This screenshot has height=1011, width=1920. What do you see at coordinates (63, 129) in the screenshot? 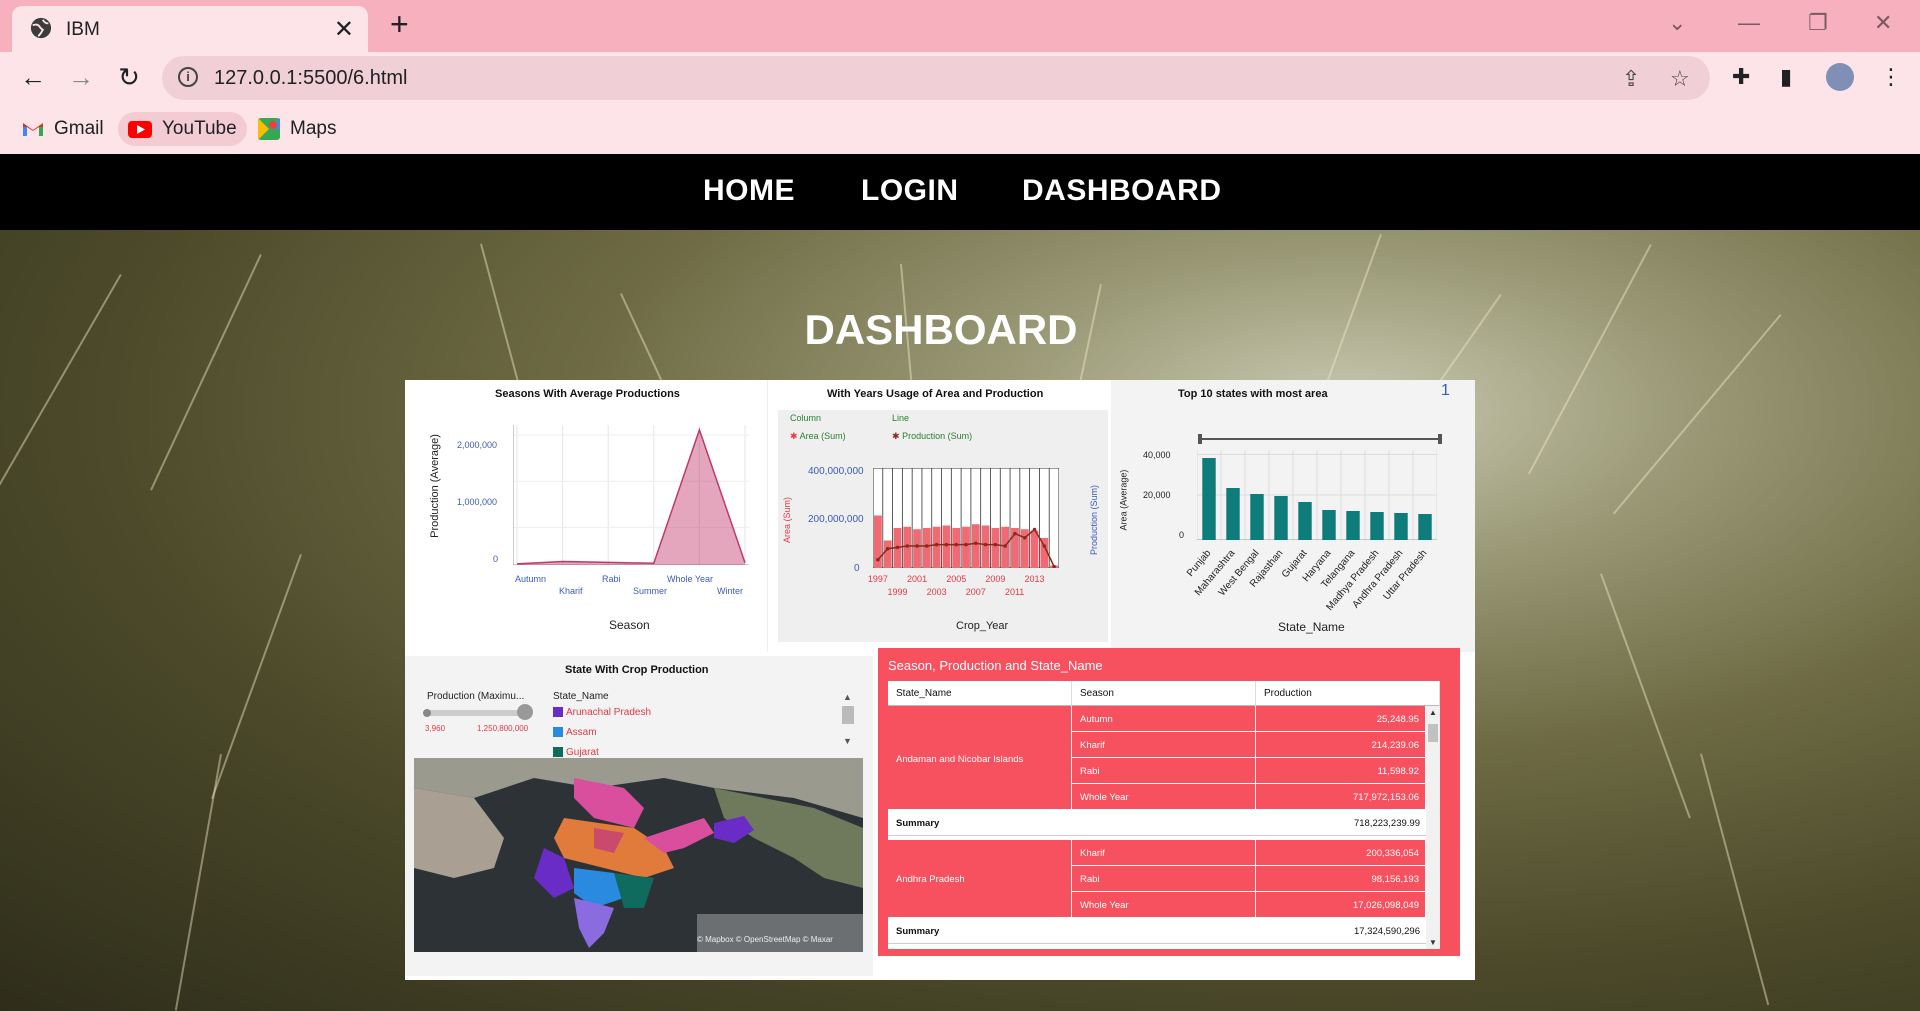
I see `bookmark-gmail: Gmail` at bounding box center [63, 129].